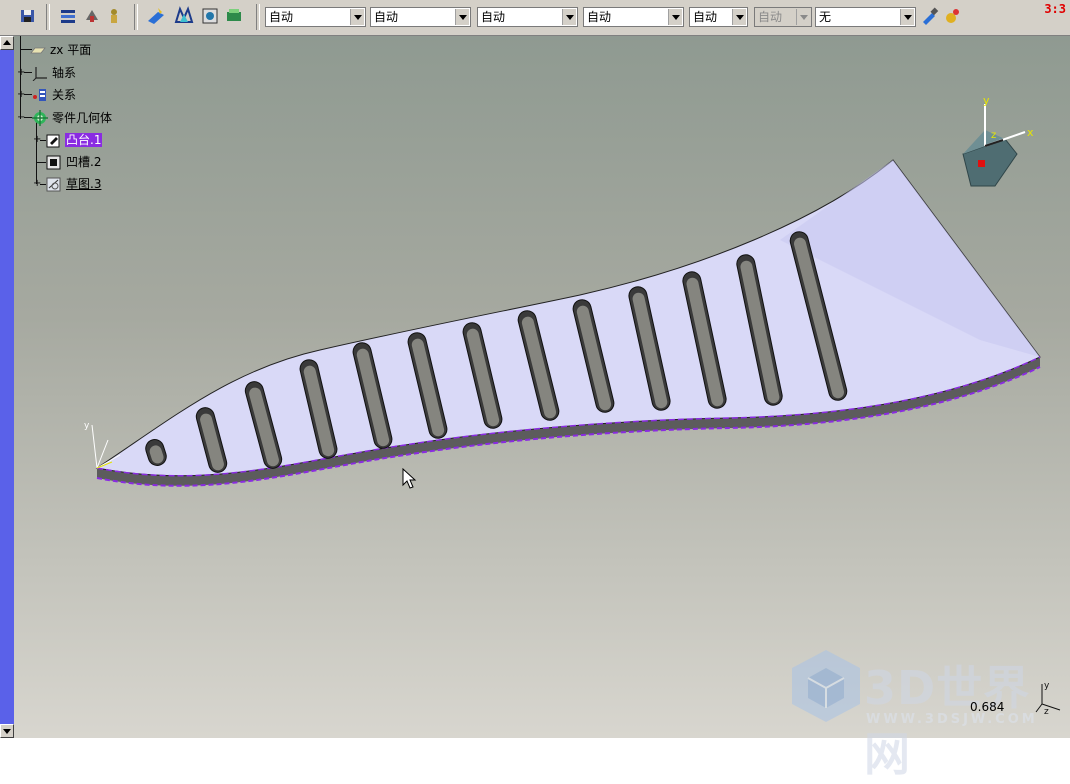 The height and width of the screenshot is (784, 1070). Describe the element at coordinates (82, 118) in the screenshot. I see `tree-item-label: 零件几何体` at that location.